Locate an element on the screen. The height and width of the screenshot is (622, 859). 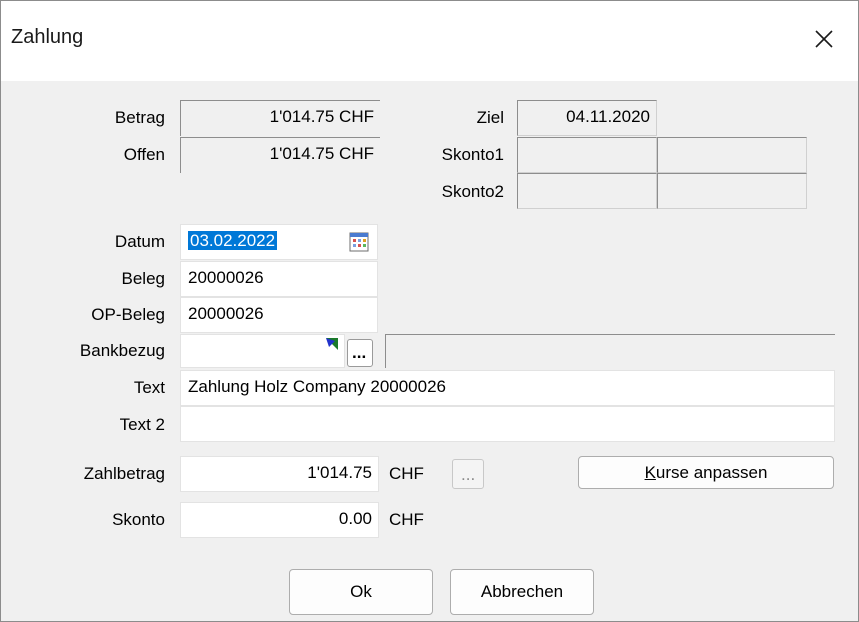
zahlbetrag-currency: CHF is located at coordinates (406, 473).